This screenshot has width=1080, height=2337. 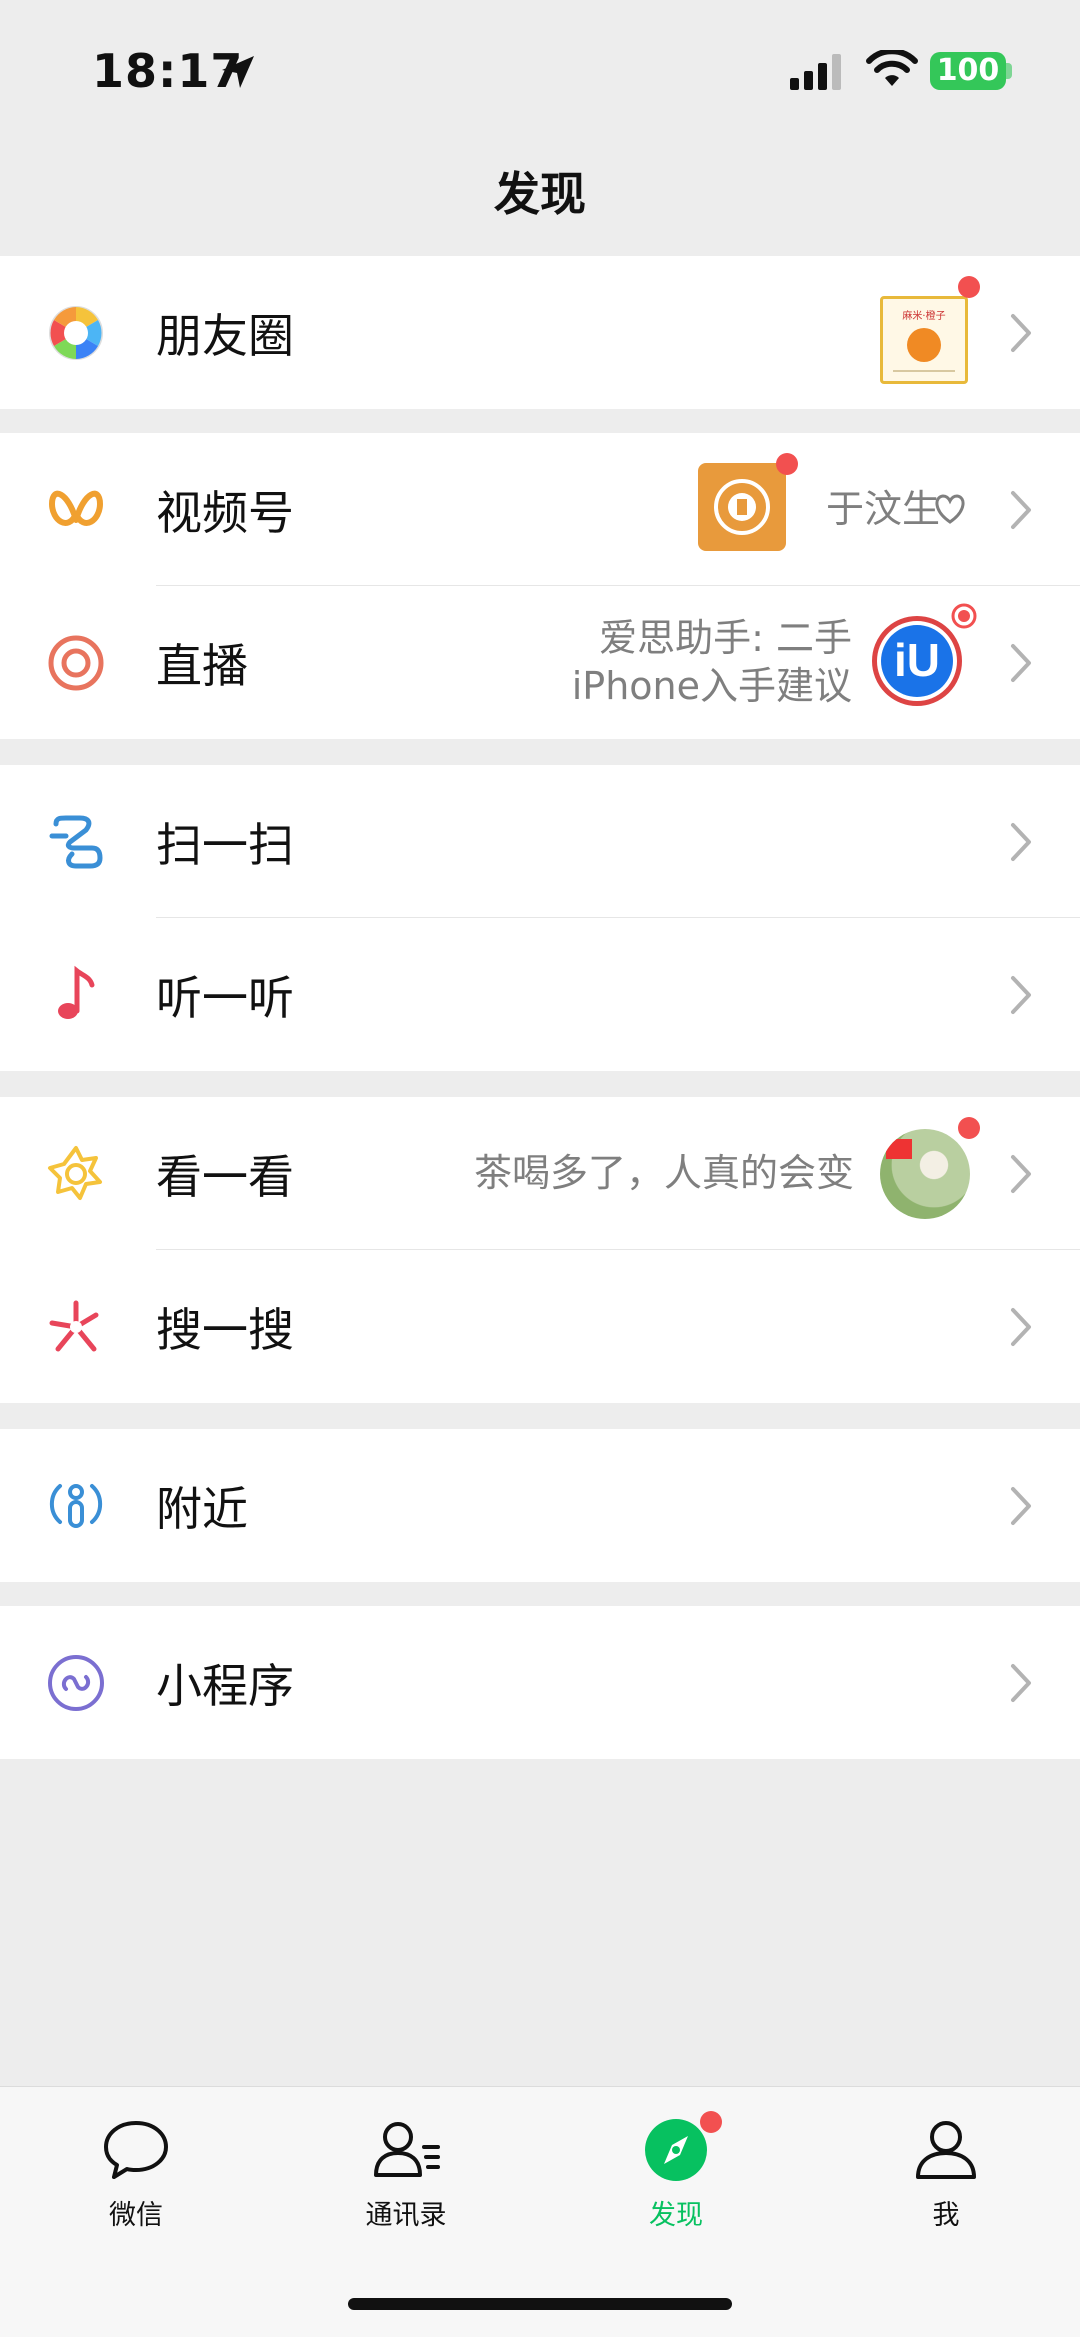 I want to click on group-mini-programs: 小程序, so click(x=540, y=1682).